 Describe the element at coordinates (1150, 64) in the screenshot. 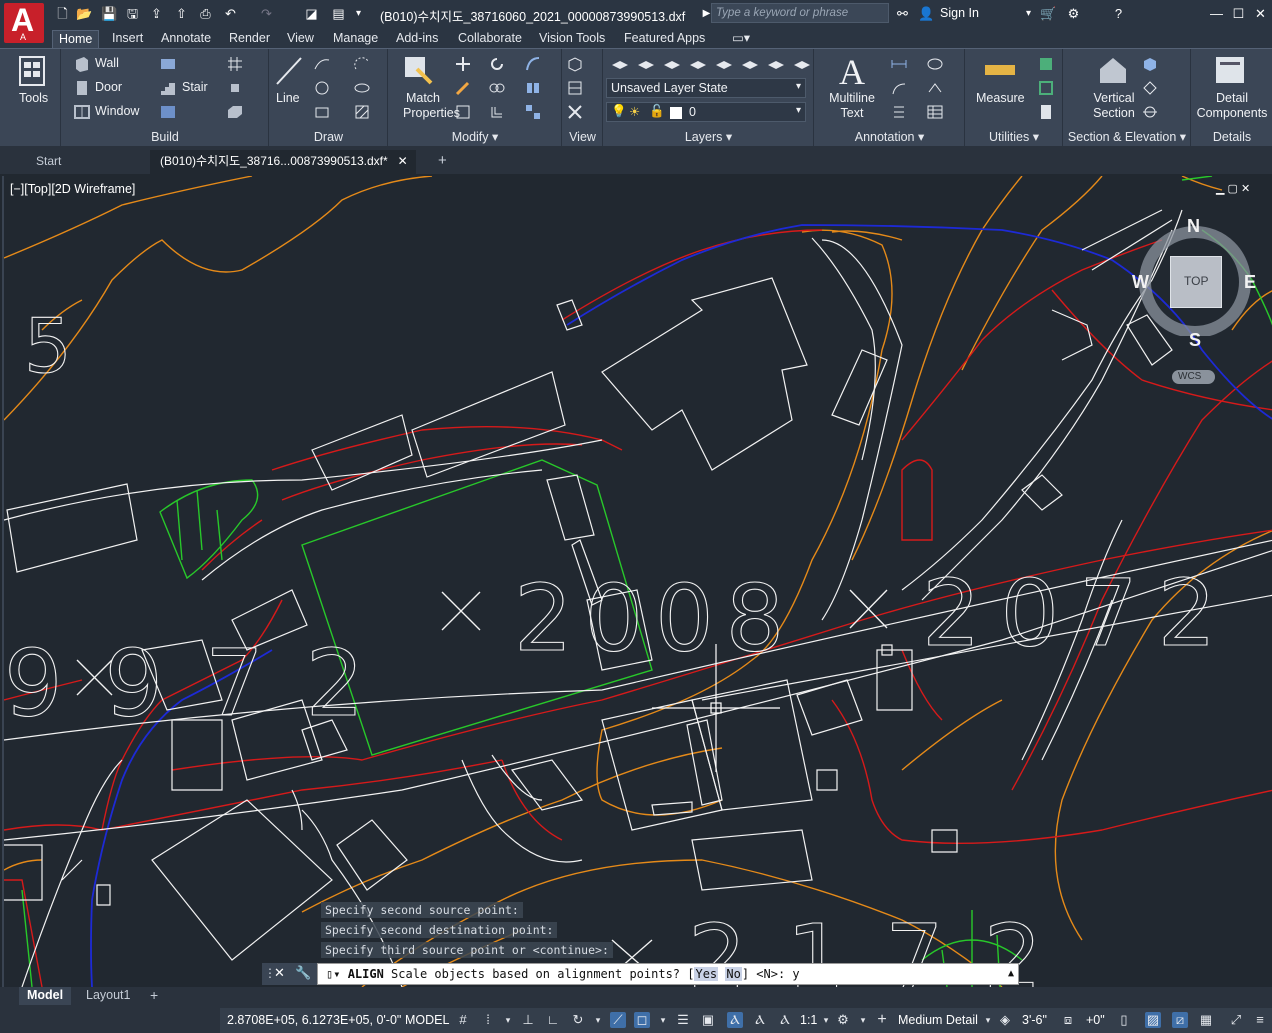

I see `elevation-icon` at that location.